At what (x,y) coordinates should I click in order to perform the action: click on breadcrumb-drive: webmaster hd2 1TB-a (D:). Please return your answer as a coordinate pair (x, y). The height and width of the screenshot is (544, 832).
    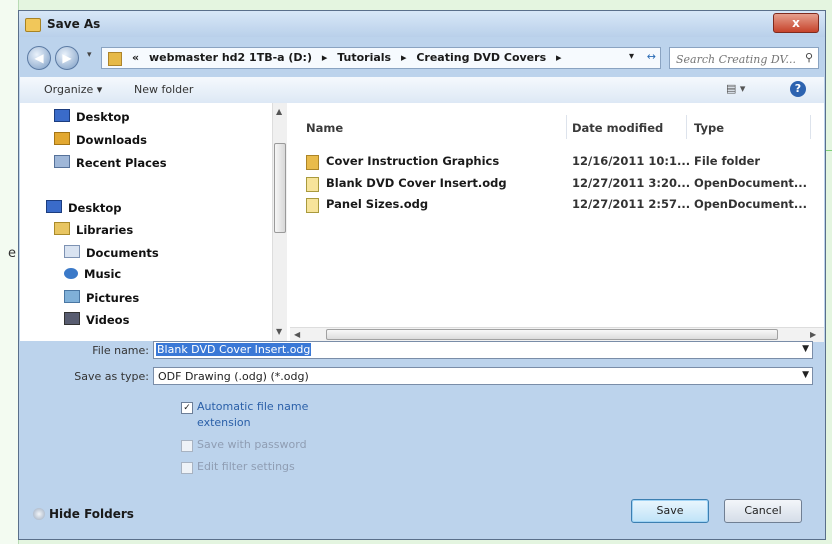
    Looking at the image, I should click on (230, 57).